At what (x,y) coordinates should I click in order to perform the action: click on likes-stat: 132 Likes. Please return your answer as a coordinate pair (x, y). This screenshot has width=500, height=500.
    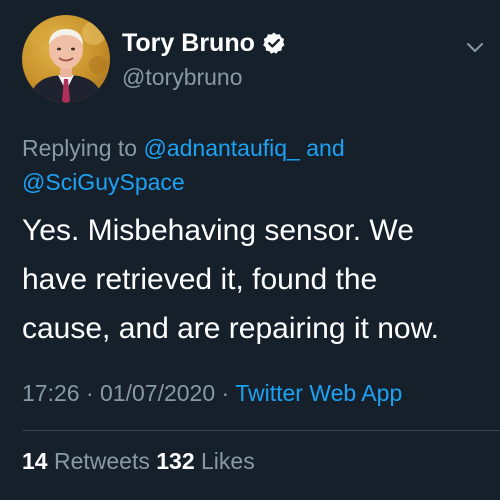
    Looking at the image, I should click on (205, 461).